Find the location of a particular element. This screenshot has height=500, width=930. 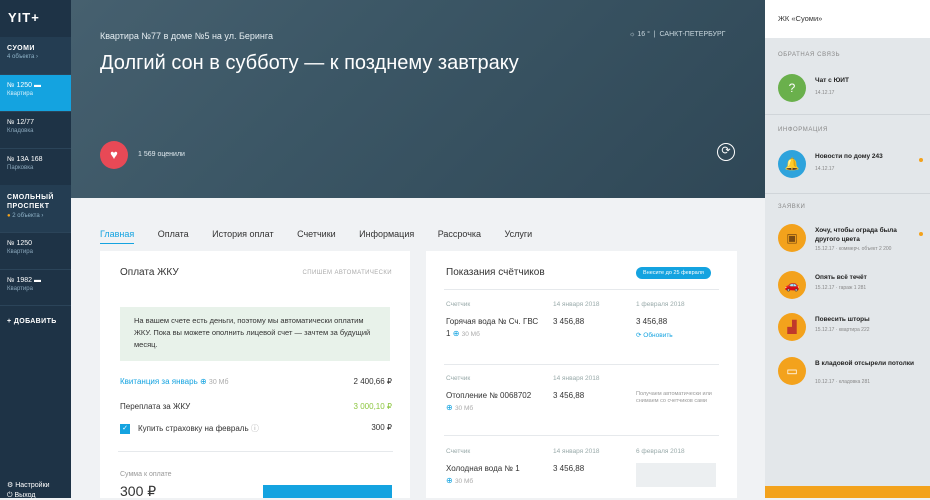

meter-name-text: Горячая вода № Сч. ГВС 1 is located at coordinates (492, 327).